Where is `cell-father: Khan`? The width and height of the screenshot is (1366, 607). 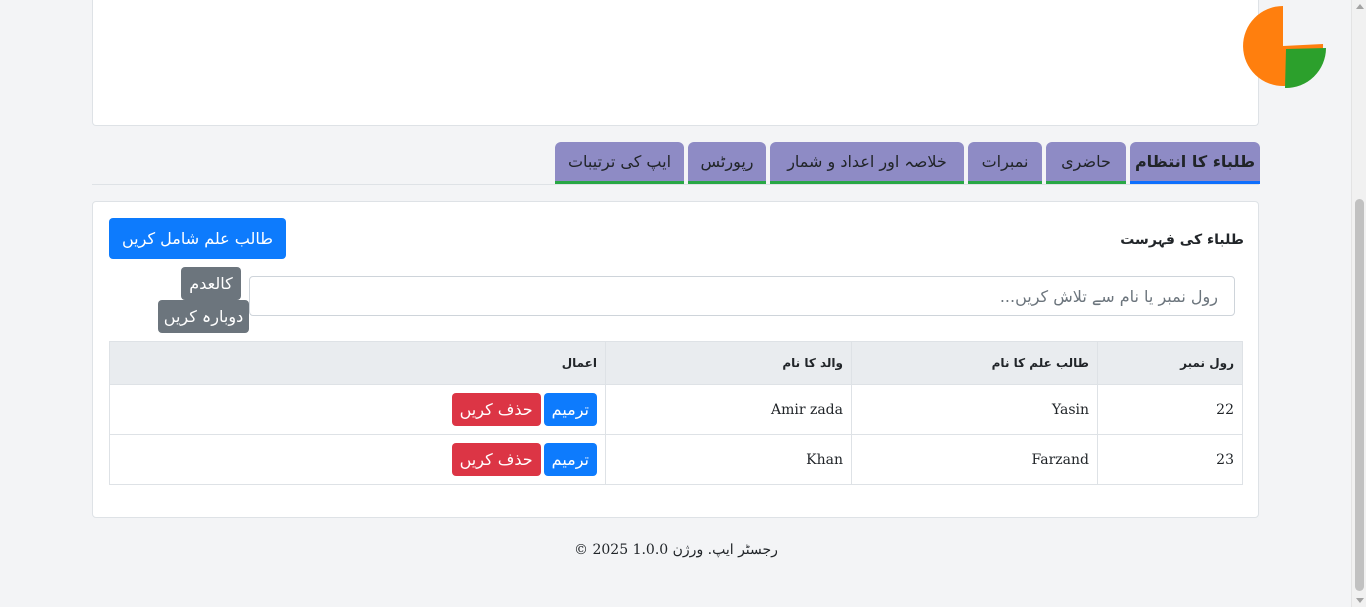 cell-father: Khan is located at coordinates (728, 459).